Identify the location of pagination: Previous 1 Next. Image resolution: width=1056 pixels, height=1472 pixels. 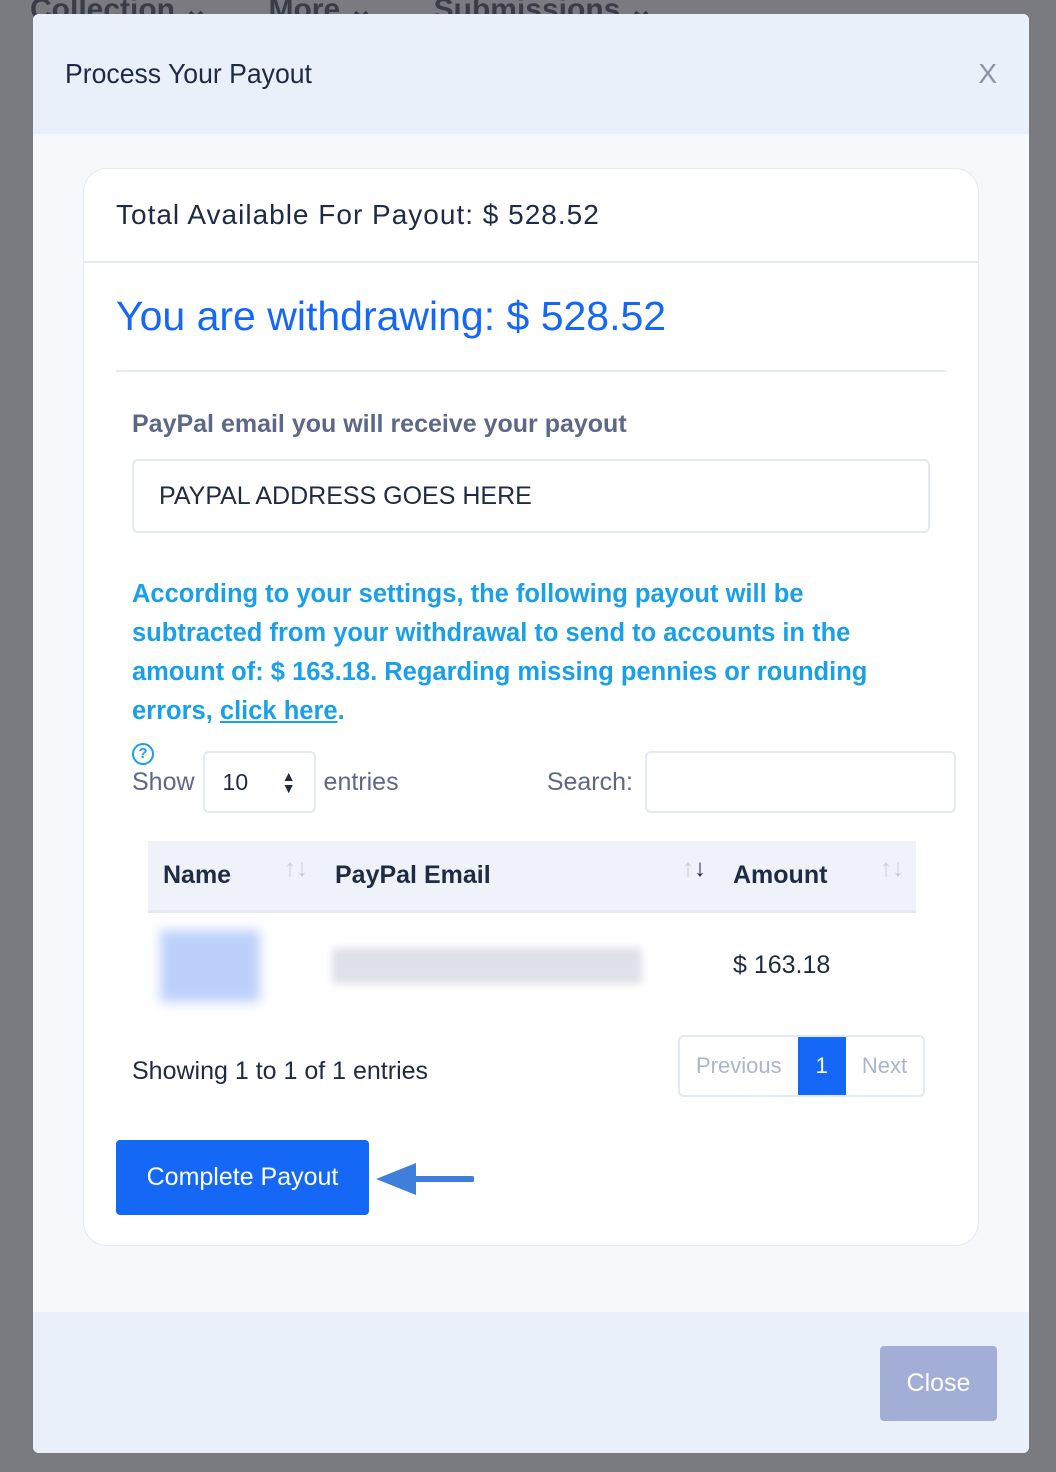
(802, 1066).